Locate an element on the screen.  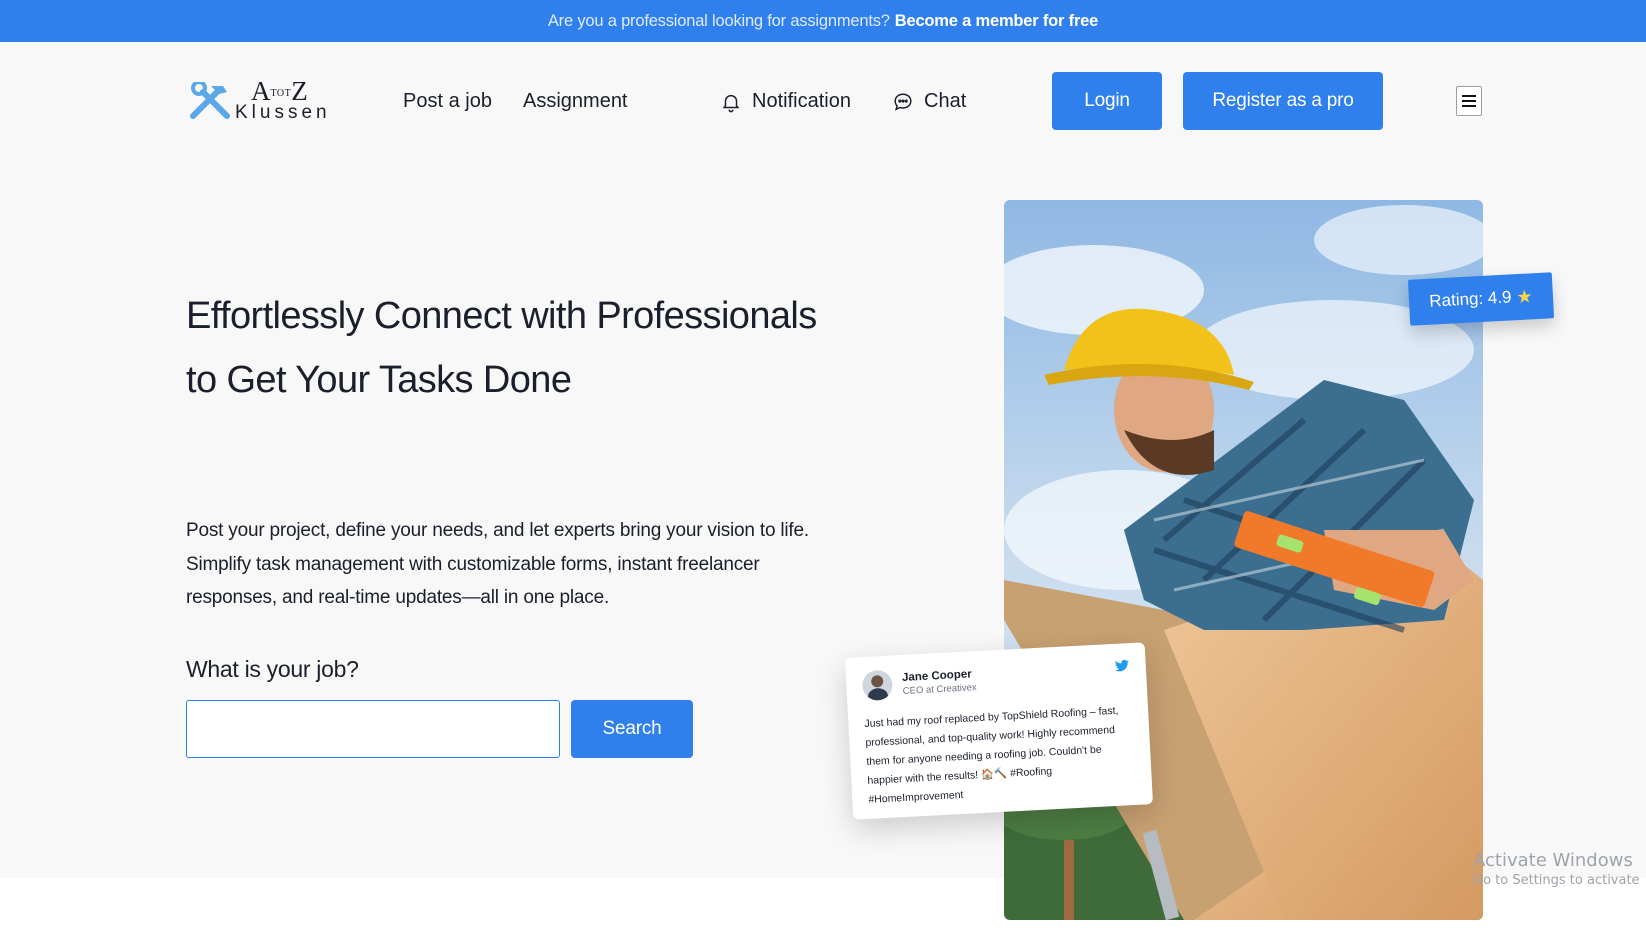
job-search-input is located at coordinates (373, 729).